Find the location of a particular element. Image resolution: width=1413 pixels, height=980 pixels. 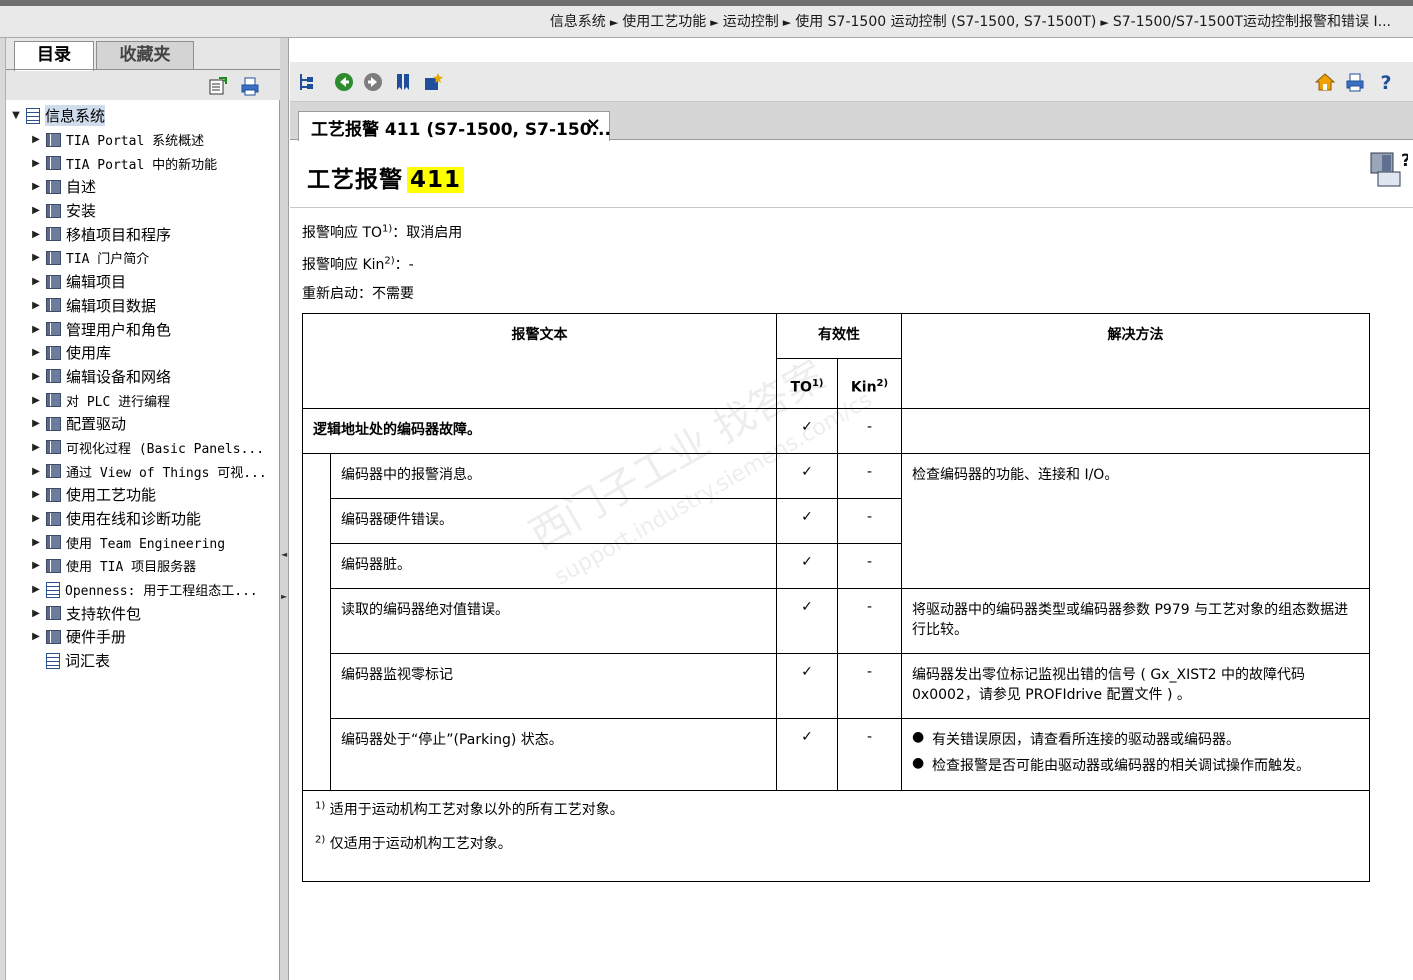

tree-item: ▶ 自述 is located at coordinates (144, 187).